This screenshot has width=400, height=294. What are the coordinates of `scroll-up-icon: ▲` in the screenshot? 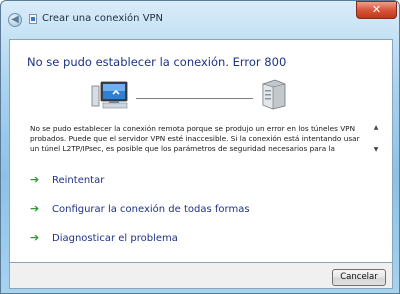 It's located at (376, 128).